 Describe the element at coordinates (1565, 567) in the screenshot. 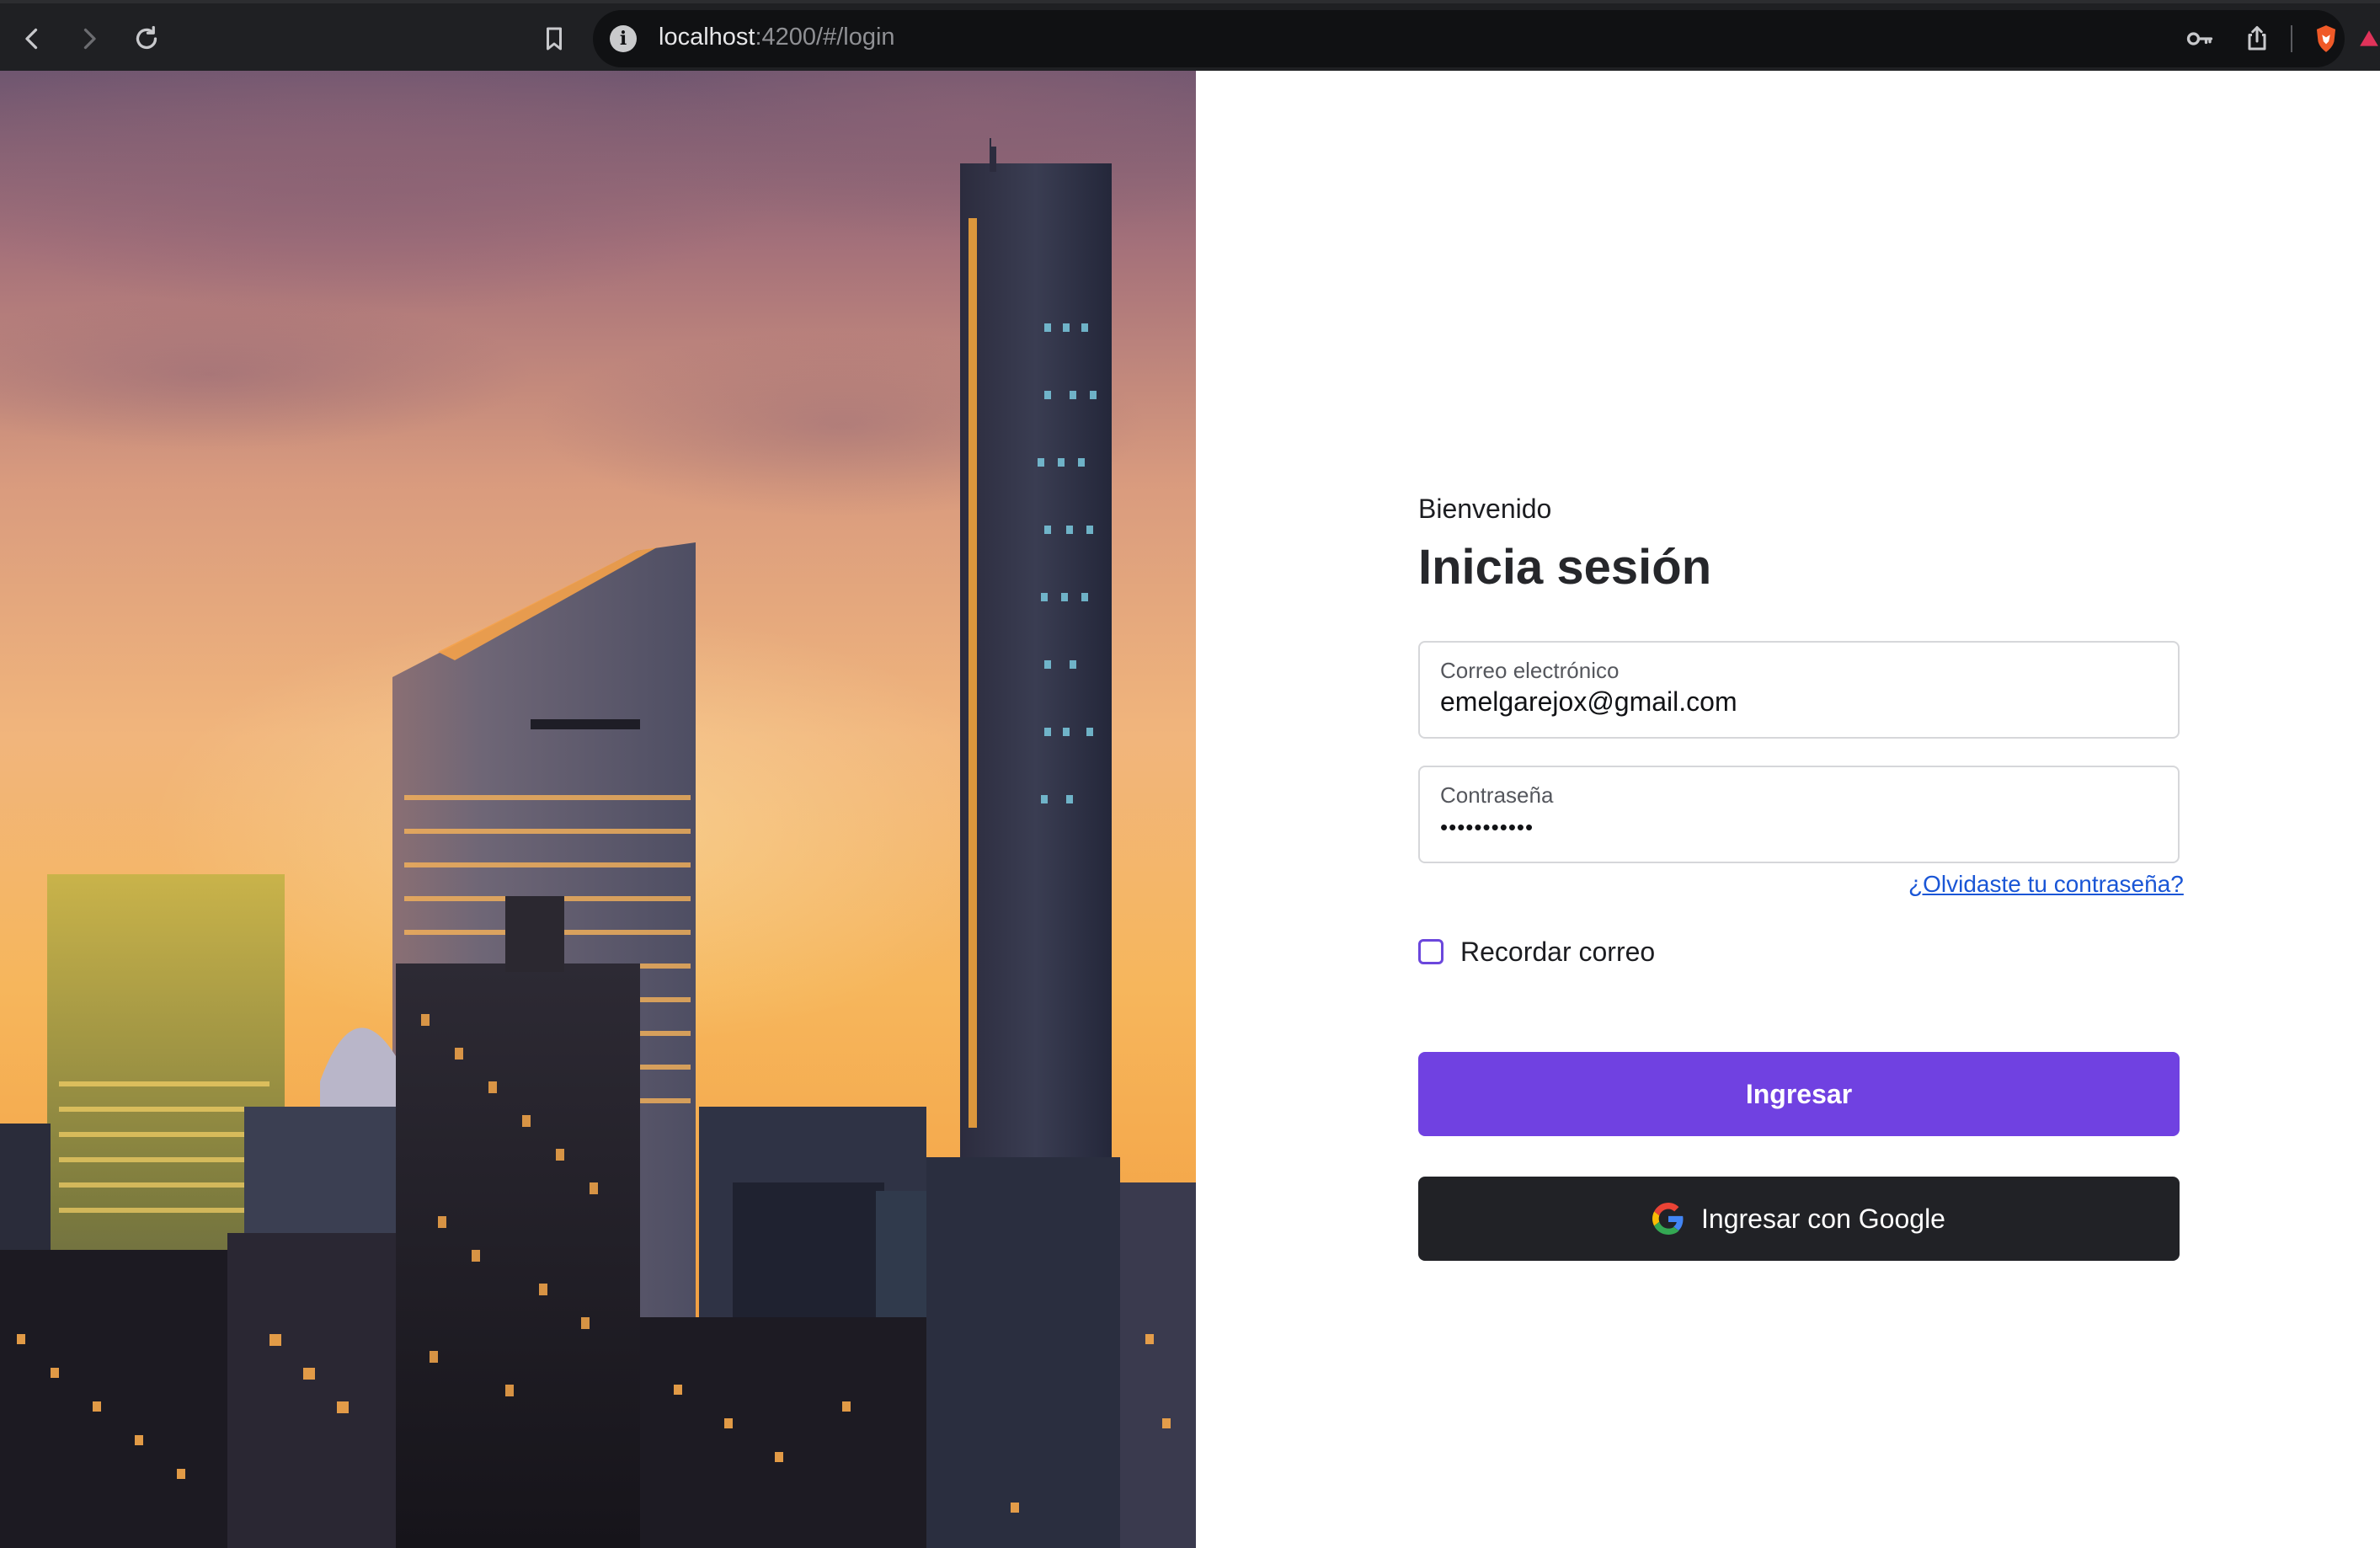

I see `page-title: Inicia sesión` at that location.